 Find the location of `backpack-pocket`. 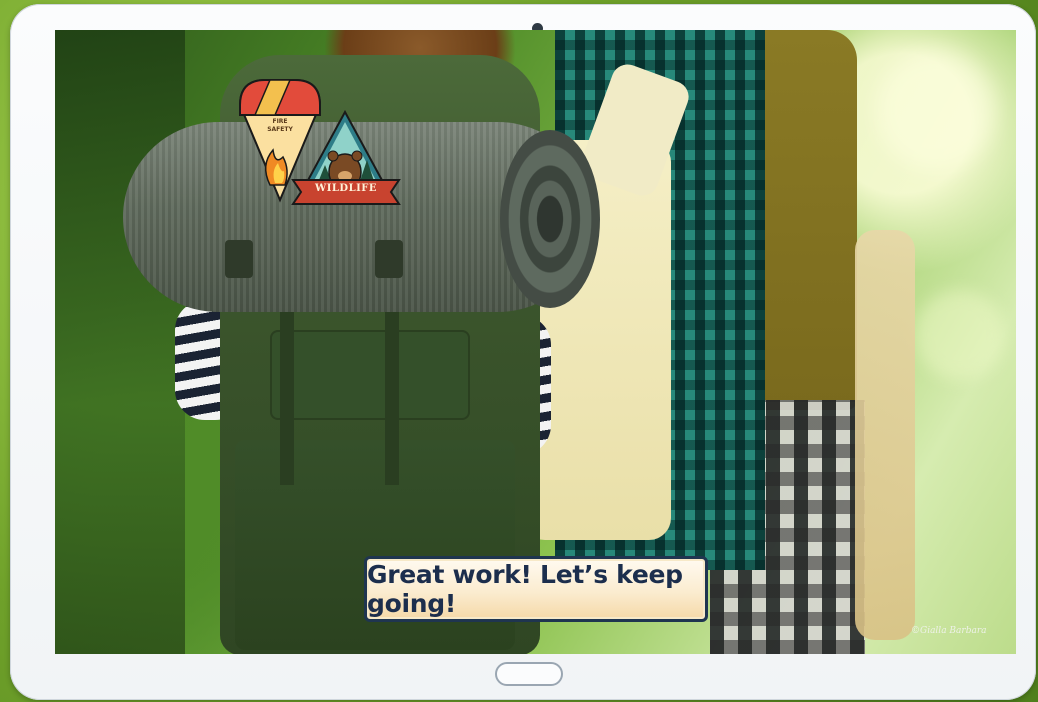

backpack-pocket is located at coordinates (370, 375).